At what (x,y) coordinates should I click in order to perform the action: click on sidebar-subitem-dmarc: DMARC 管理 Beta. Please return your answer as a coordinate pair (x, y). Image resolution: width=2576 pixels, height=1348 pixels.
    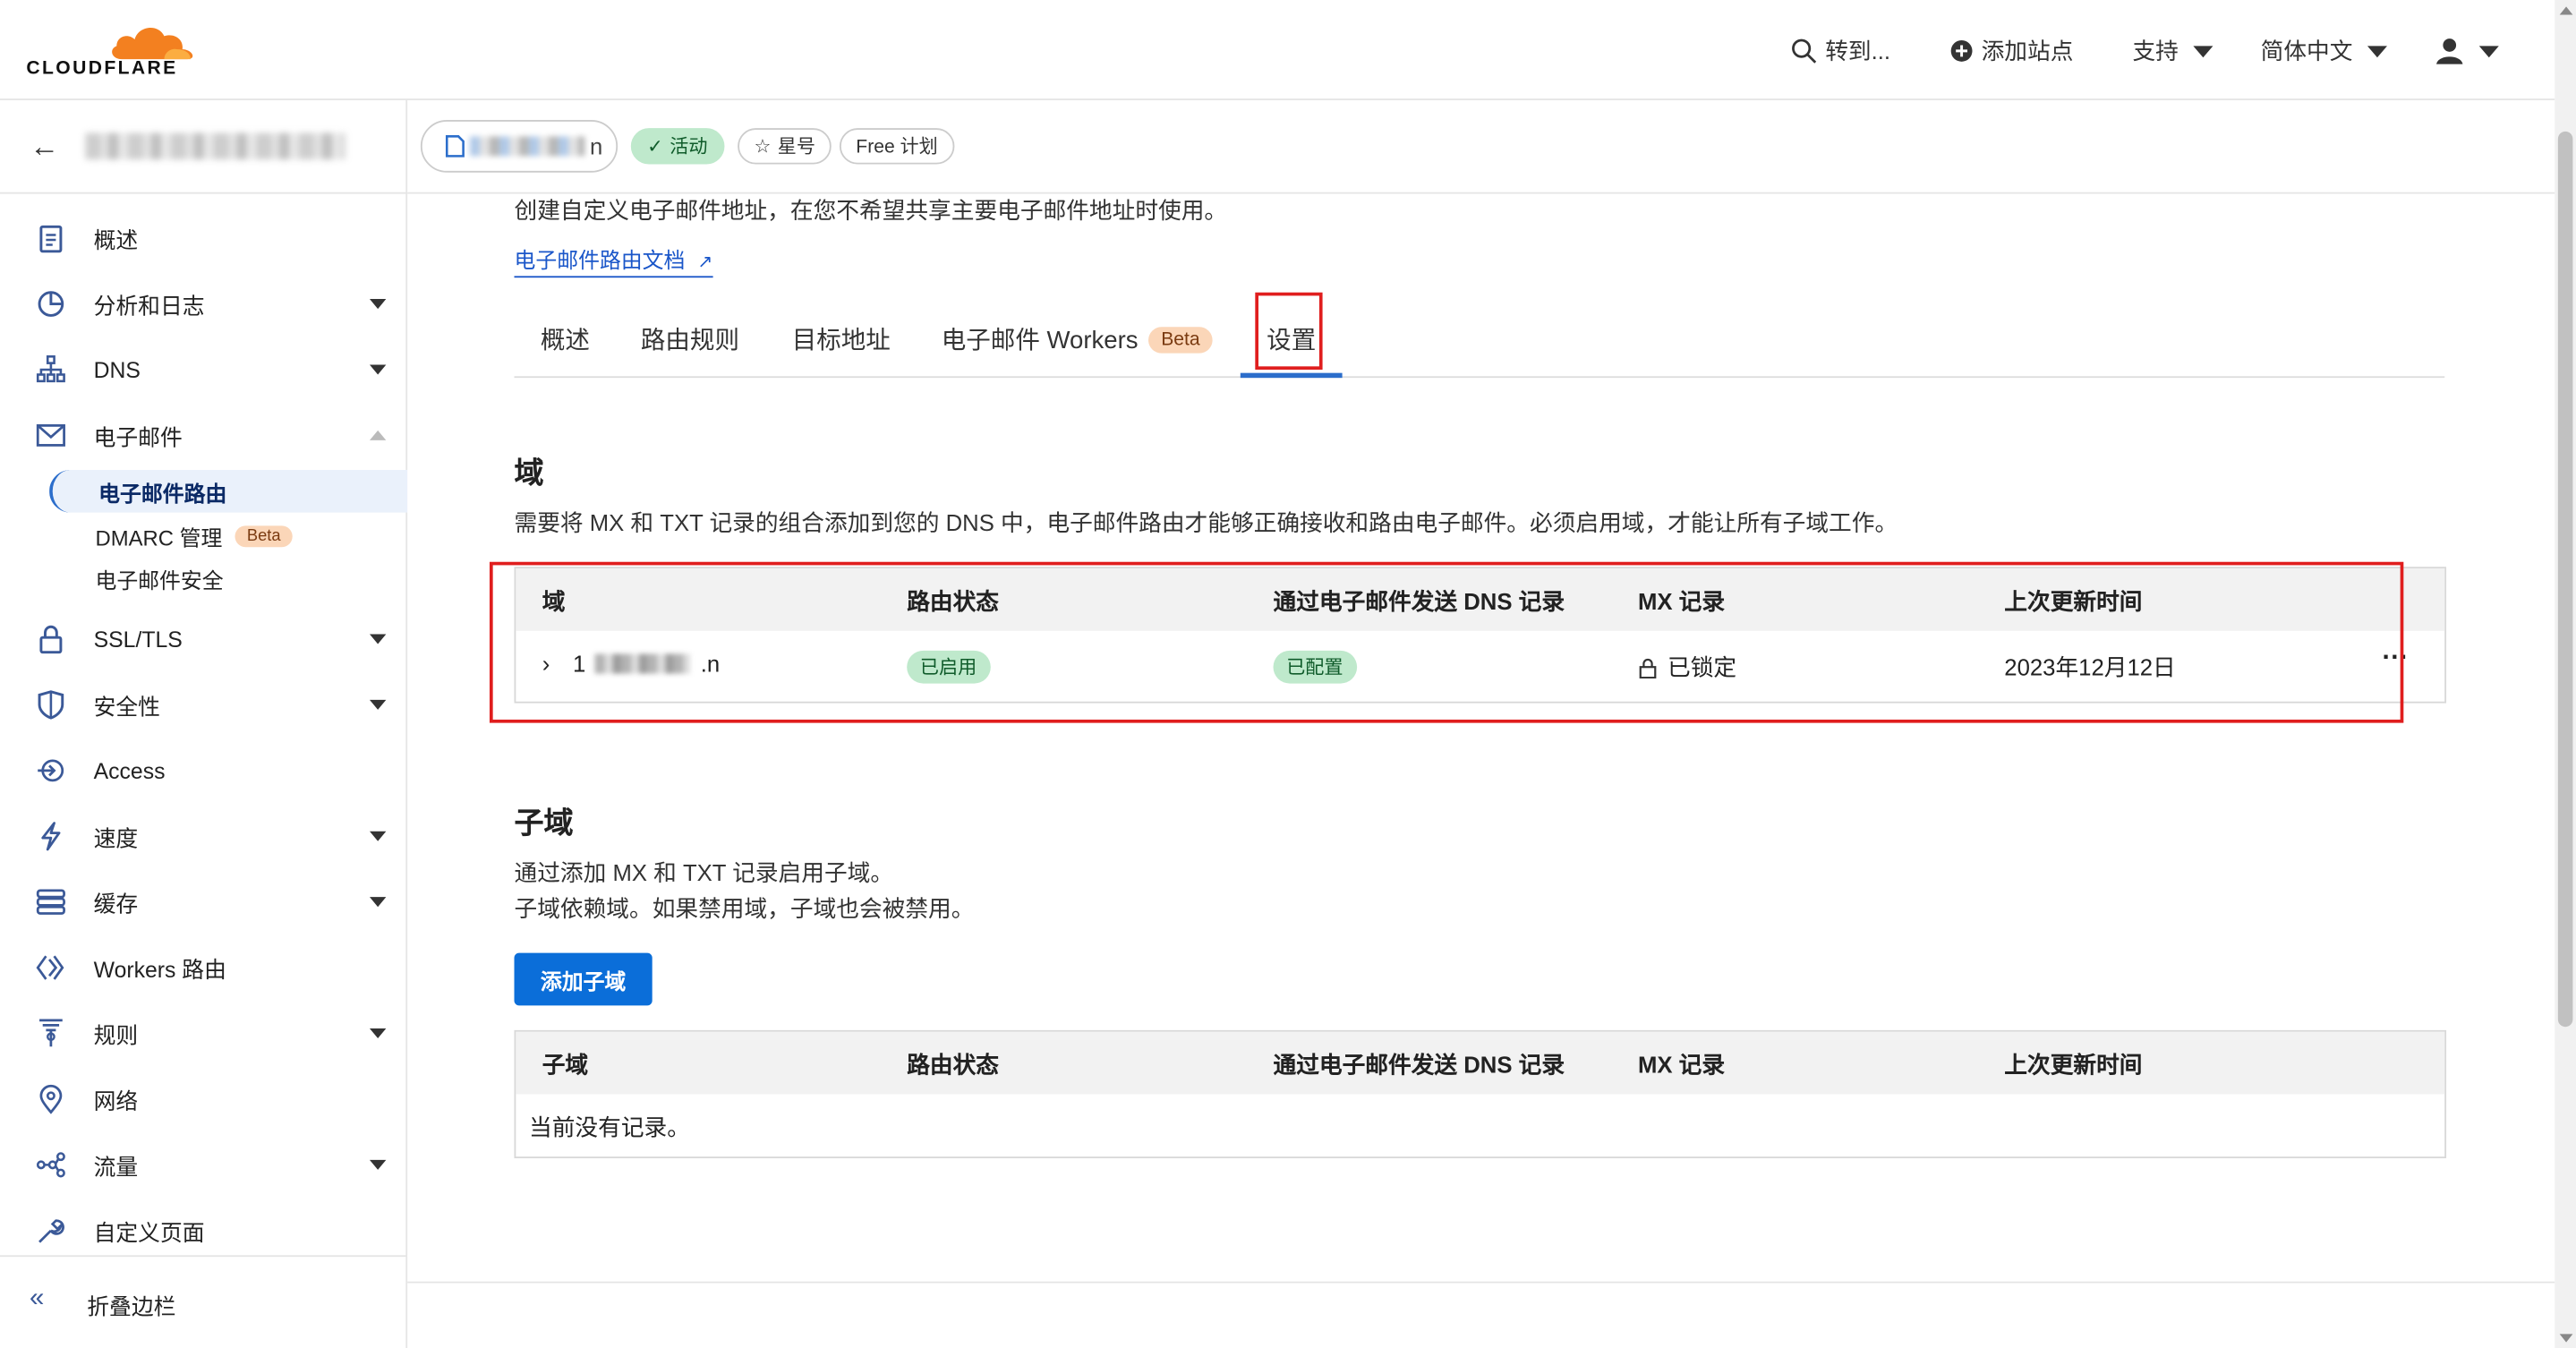
    Looking at the image, I should click on (228, 536).